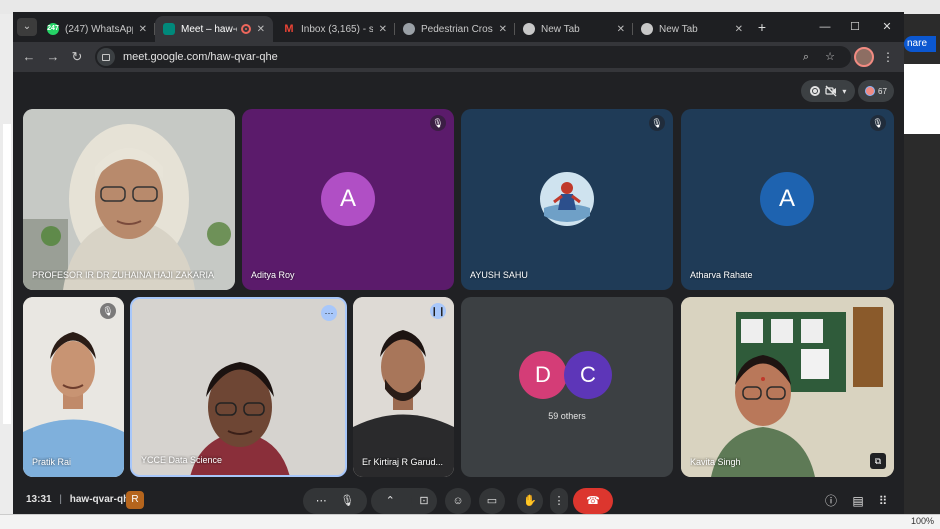 The image size is (940, 529). I want to click on chevron-up-icon: ⌃, so click(390, 501).